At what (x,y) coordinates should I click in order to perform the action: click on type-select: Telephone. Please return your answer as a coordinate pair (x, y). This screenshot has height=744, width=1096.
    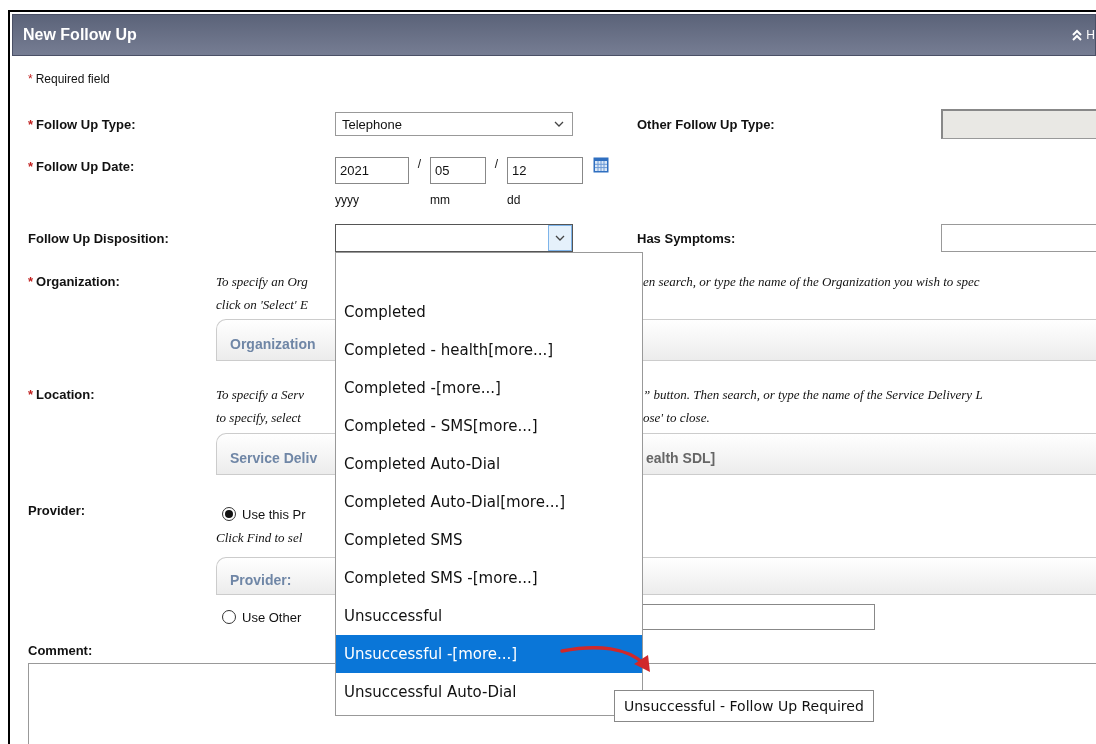
    Looking at the image, I should click on (454, 124).